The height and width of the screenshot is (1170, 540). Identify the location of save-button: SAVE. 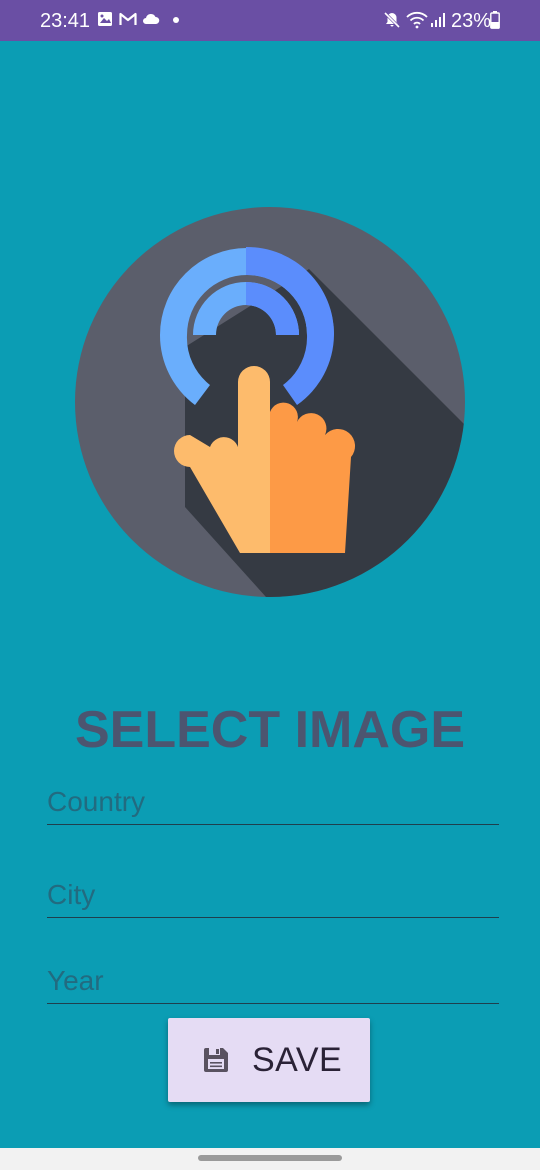
(269, 1060).